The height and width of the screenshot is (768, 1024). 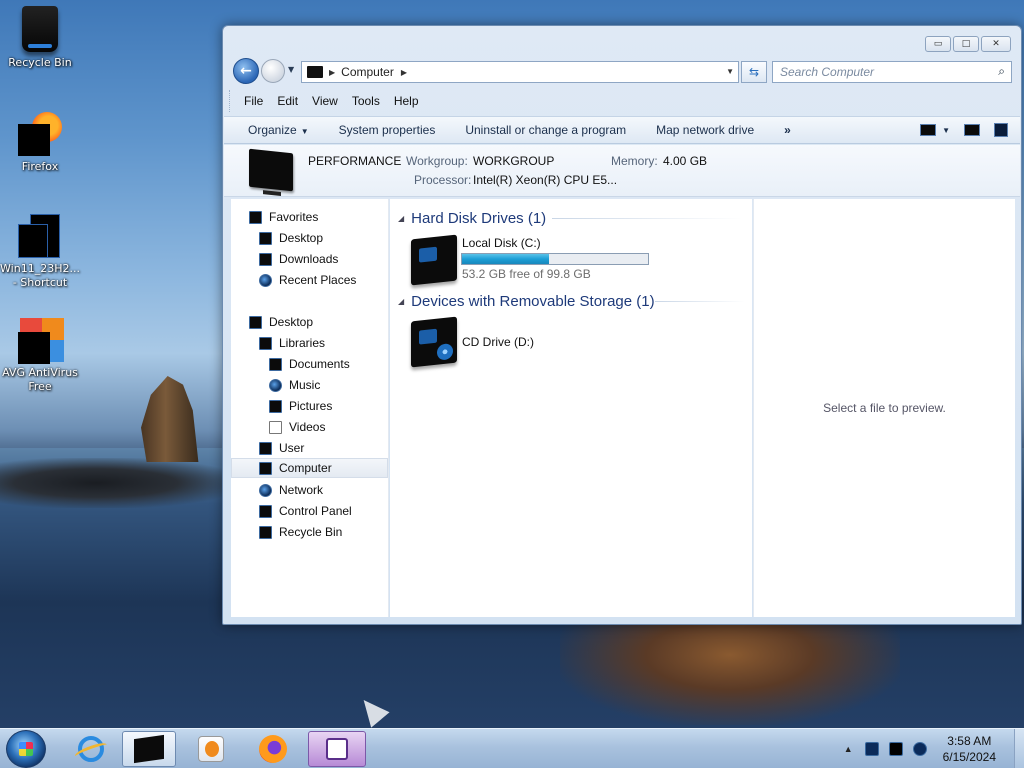 I want to click on nav-label: Recent Places, so click(x=318, y=280).